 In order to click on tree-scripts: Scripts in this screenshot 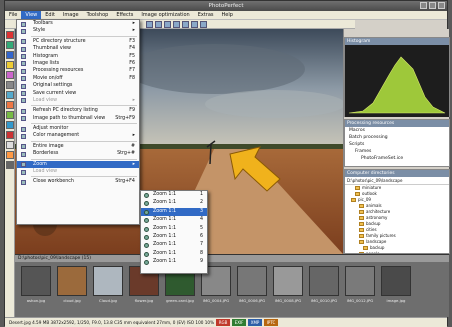, I will do `click(397, 144)`.